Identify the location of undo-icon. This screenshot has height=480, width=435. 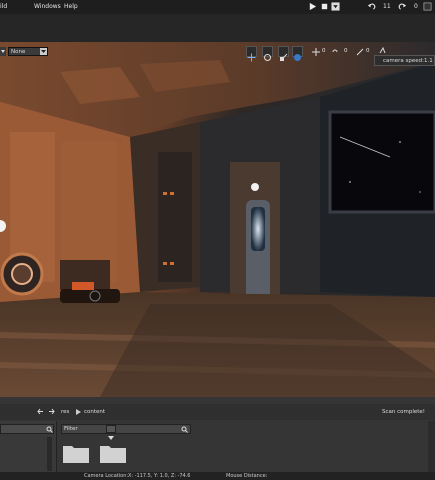
(371, 6).